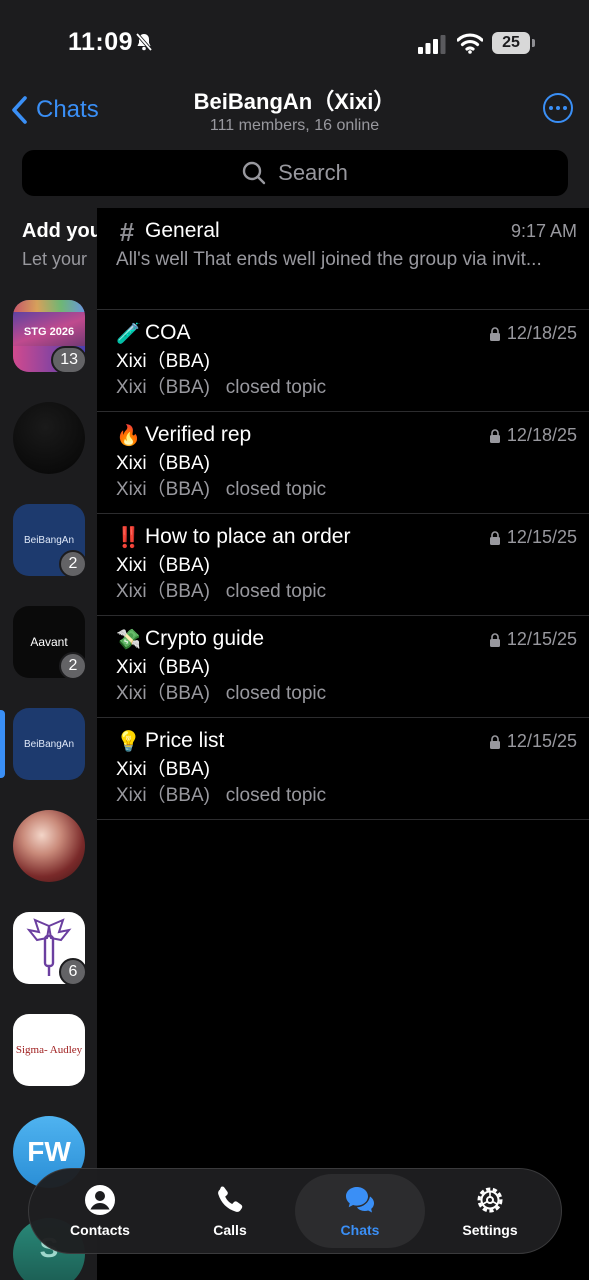 This screenshot has width=589, height=1280. Describe the element at coordinates (182, 230) in the screenshot. I see `topic-name: General` at that location.